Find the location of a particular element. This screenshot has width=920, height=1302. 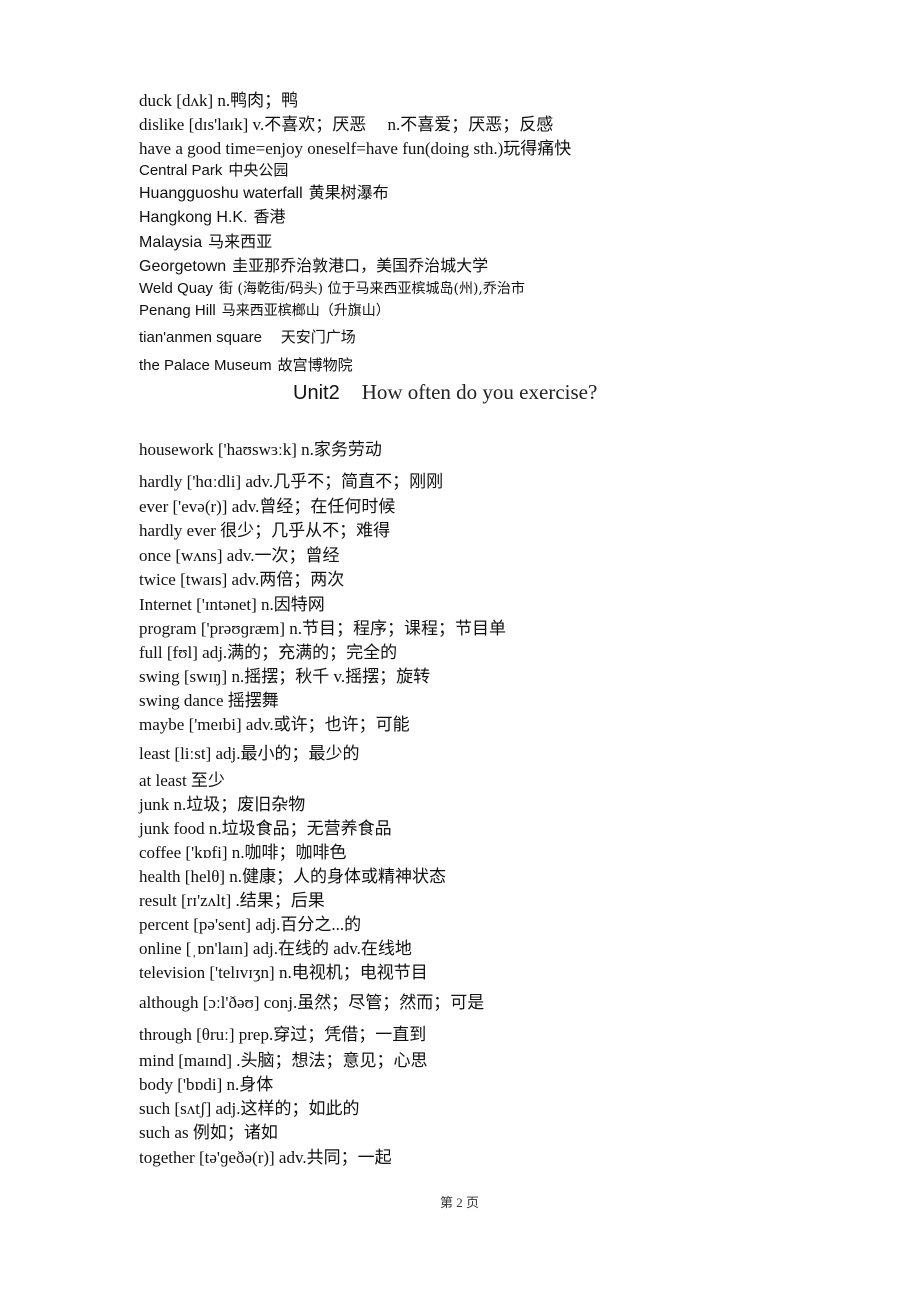

place-name-cn: 马来西亚槟榔山（升旗山） is located at coordinates (305, 311).